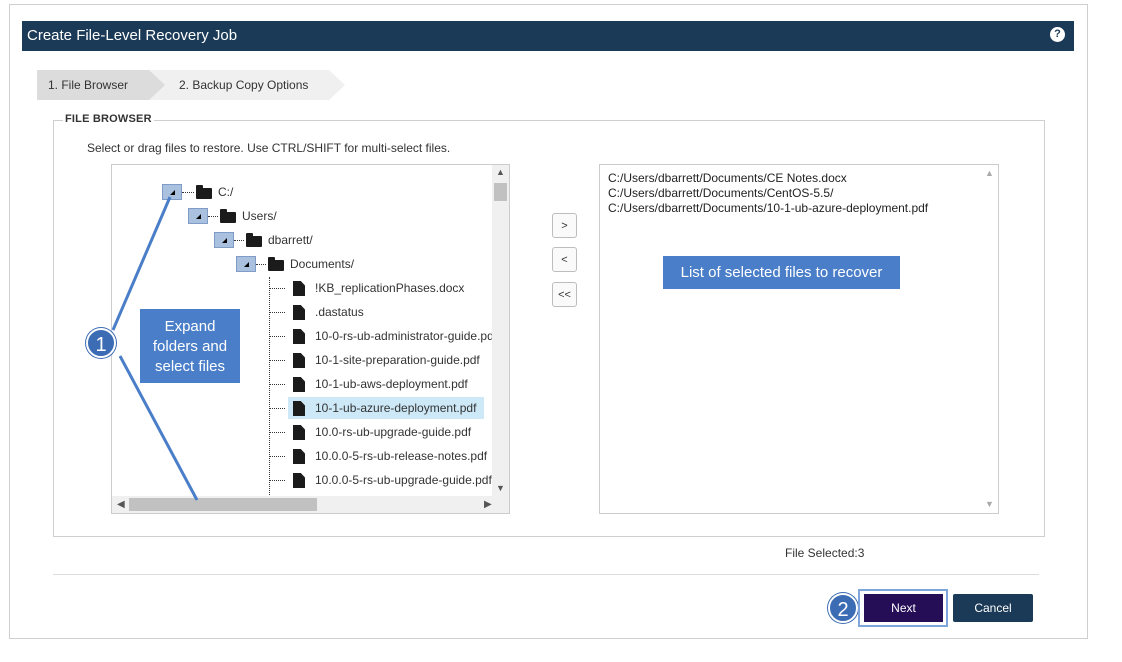 The image size is (1122, 662). Describe the element at coordinates (781, 272) in the screenshot. I see `annotation-callout-selected-list: List of selected files to recover` at that location.